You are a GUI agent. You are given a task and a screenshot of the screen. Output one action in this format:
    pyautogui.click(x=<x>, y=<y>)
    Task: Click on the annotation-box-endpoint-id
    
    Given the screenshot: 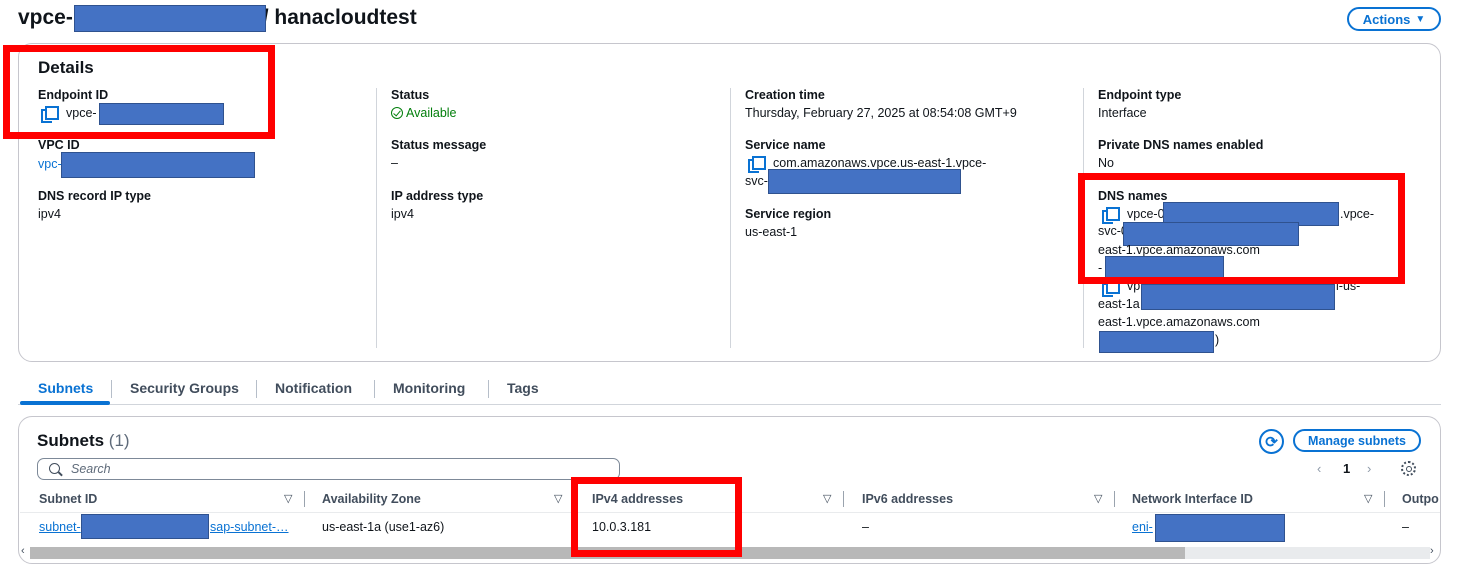 What is the action you would take?
    pyautogui.click(x=139, y=92)
    